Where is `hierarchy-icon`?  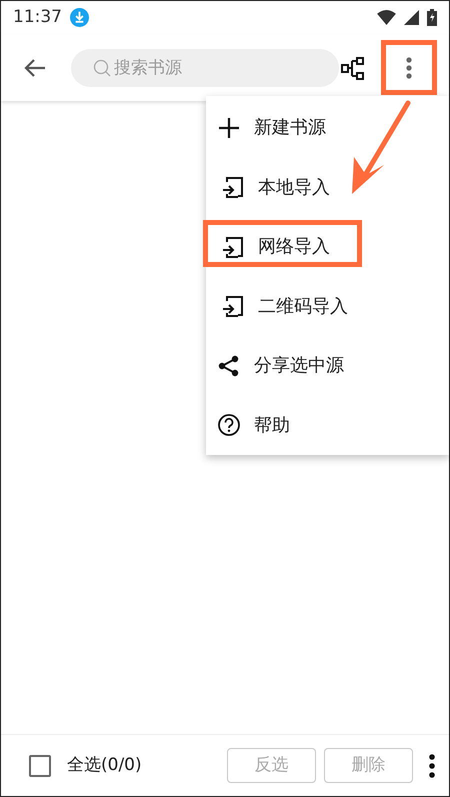 hierarchy-icon is located at coordinates (353, 68).